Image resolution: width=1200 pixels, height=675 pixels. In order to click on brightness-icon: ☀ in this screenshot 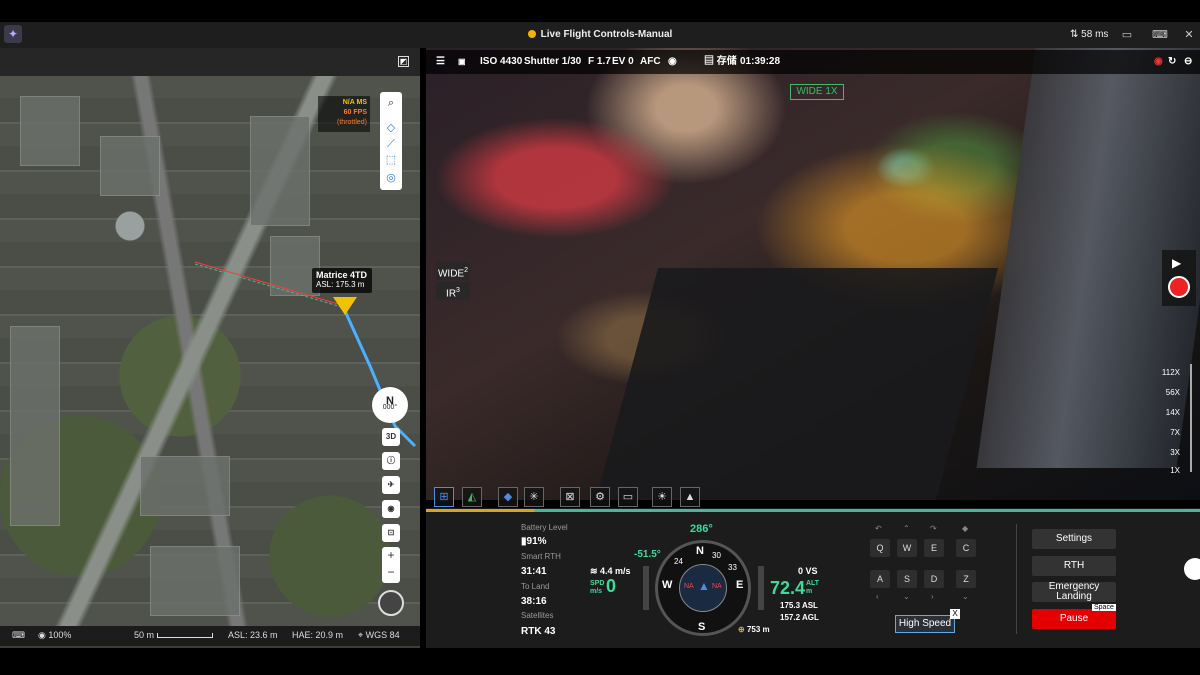, I will do `click(662, 497)`.